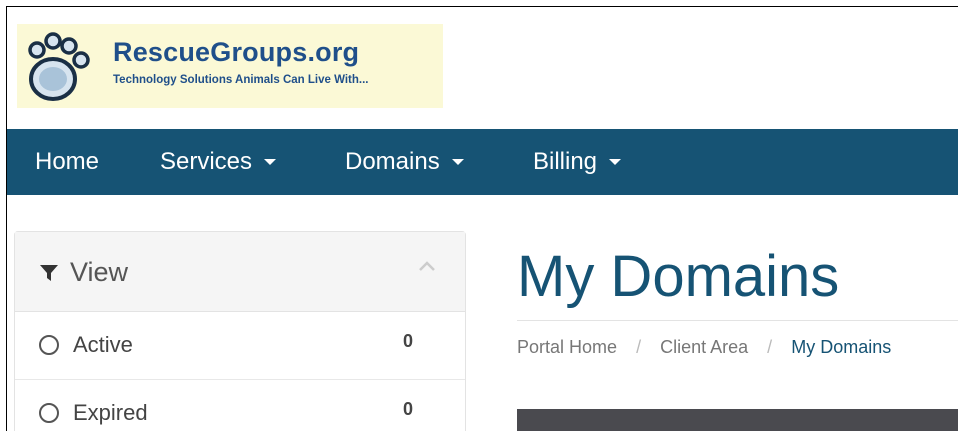  What do you see at coordinates (240, 405) in the screenshot?
I see `filter-expired: Expired 0` at bounding box center [240, 405].